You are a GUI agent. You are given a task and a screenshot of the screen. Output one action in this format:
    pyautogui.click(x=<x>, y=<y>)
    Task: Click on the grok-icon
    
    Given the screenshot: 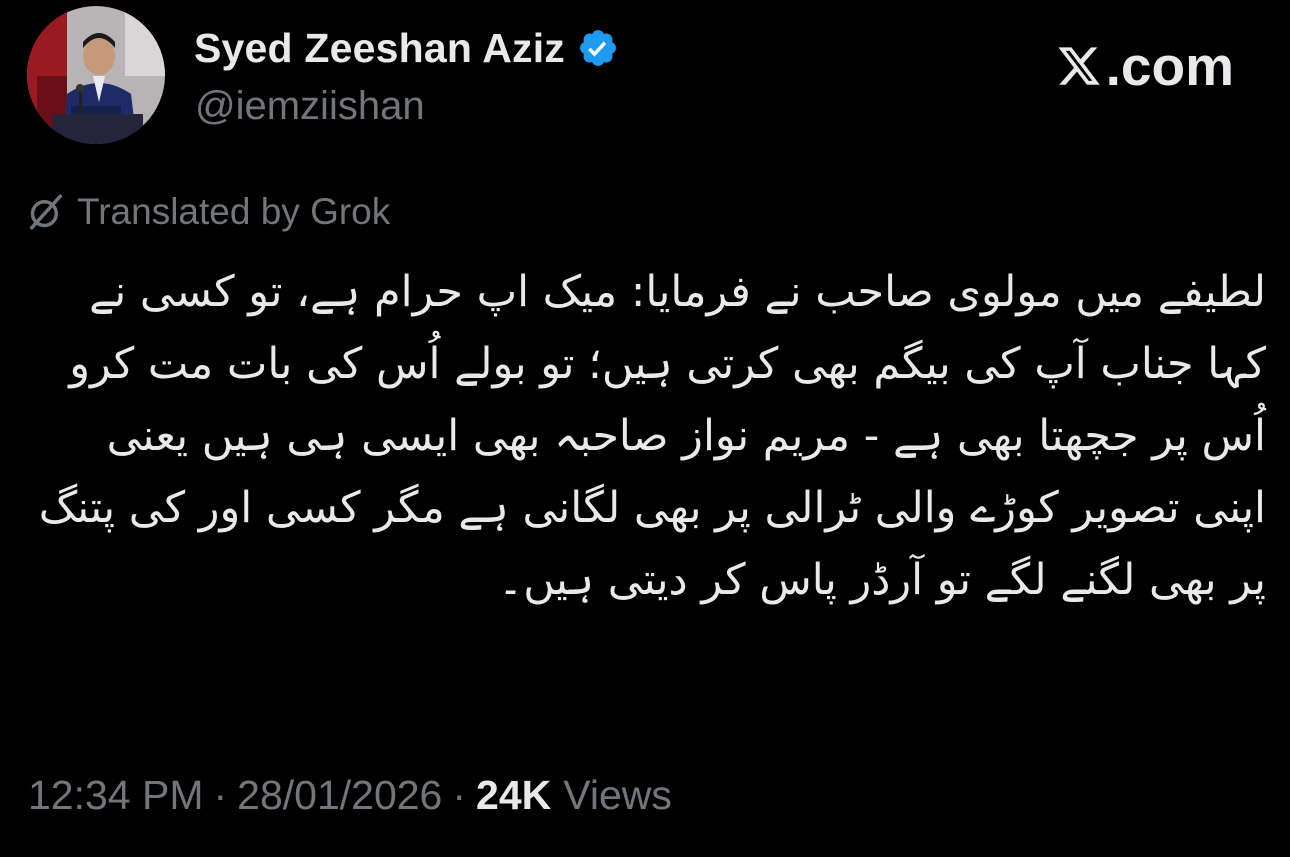 What is the action you would take?
    pyautogui.click(x=46, y=212)
    